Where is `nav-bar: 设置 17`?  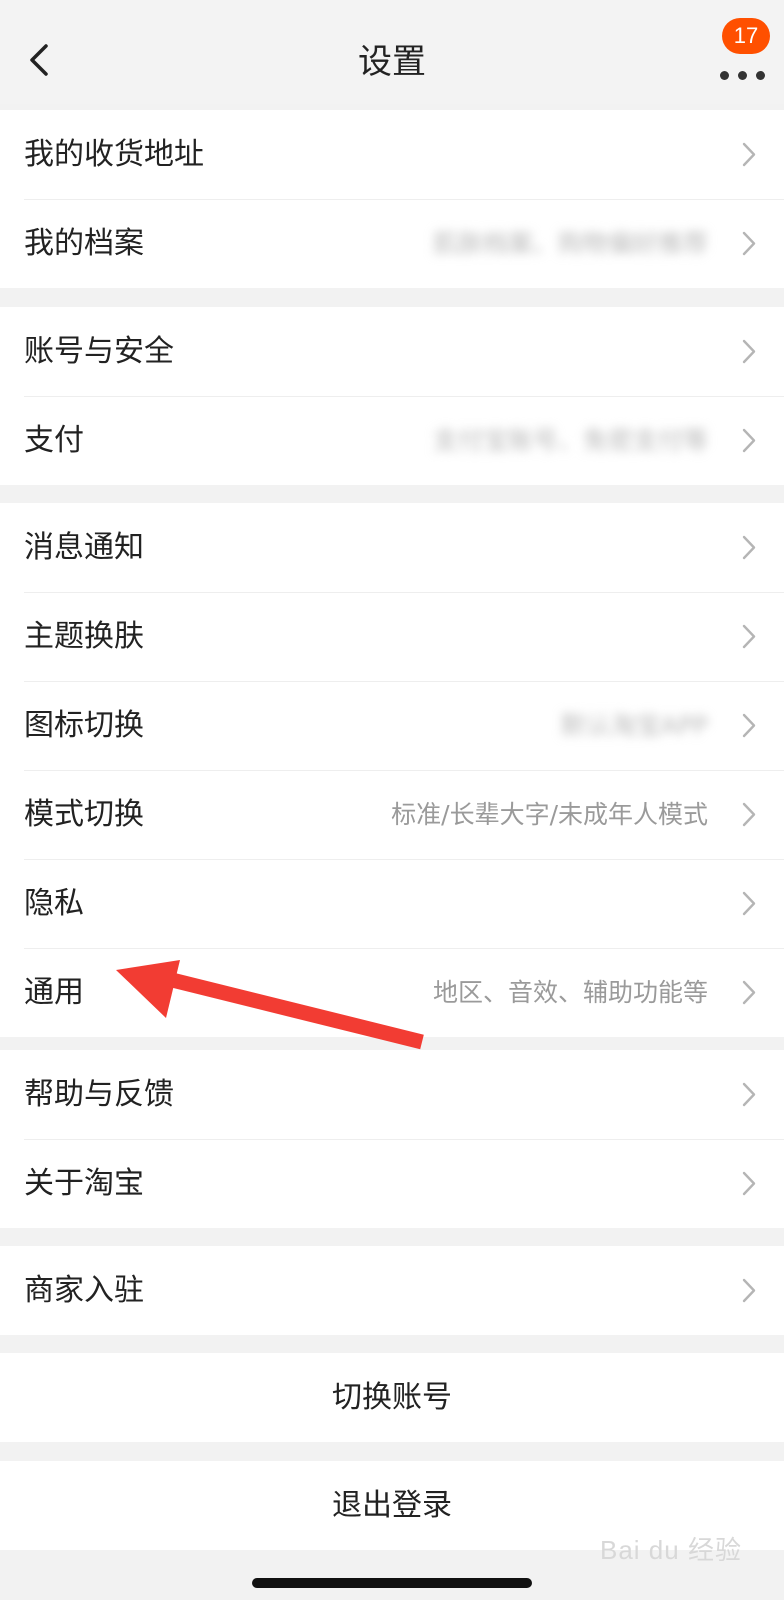 nav-bar: 设置 17 is located at coordinates (392, 52).